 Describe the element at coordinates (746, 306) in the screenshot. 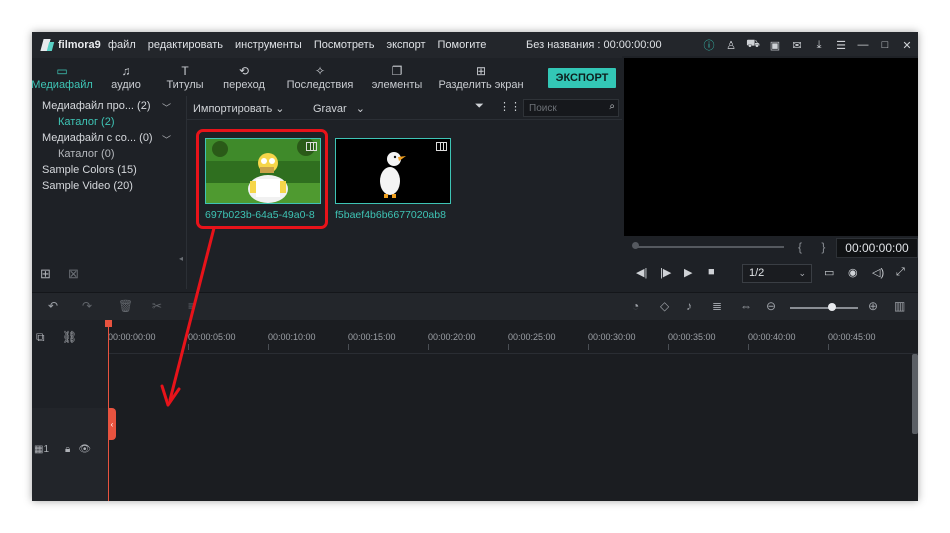

I see `snap-icon: ⇔` at that location.